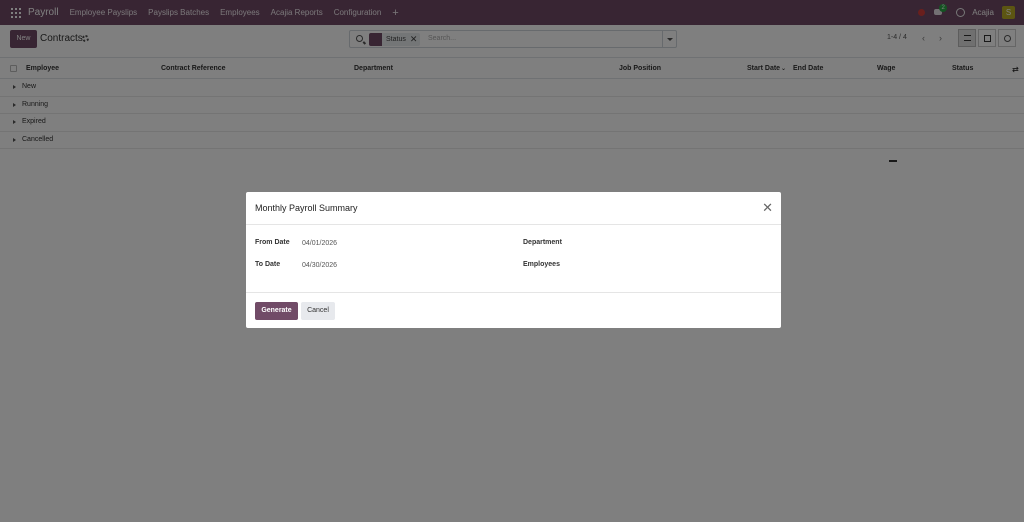  Describe the element at coordinates (513, 310) in the screenshot. I see `dialog-footer: Generate Cancel` at that location.